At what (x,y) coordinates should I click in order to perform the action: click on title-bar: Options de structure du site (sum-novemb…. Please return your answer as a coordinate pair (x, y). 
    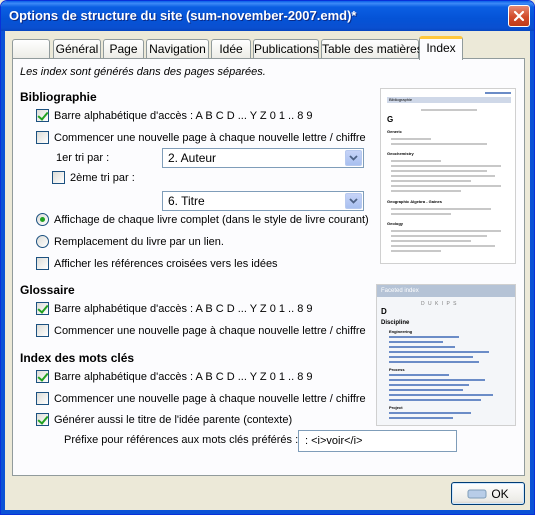
    Looking at the image, I should click on (267, 16).